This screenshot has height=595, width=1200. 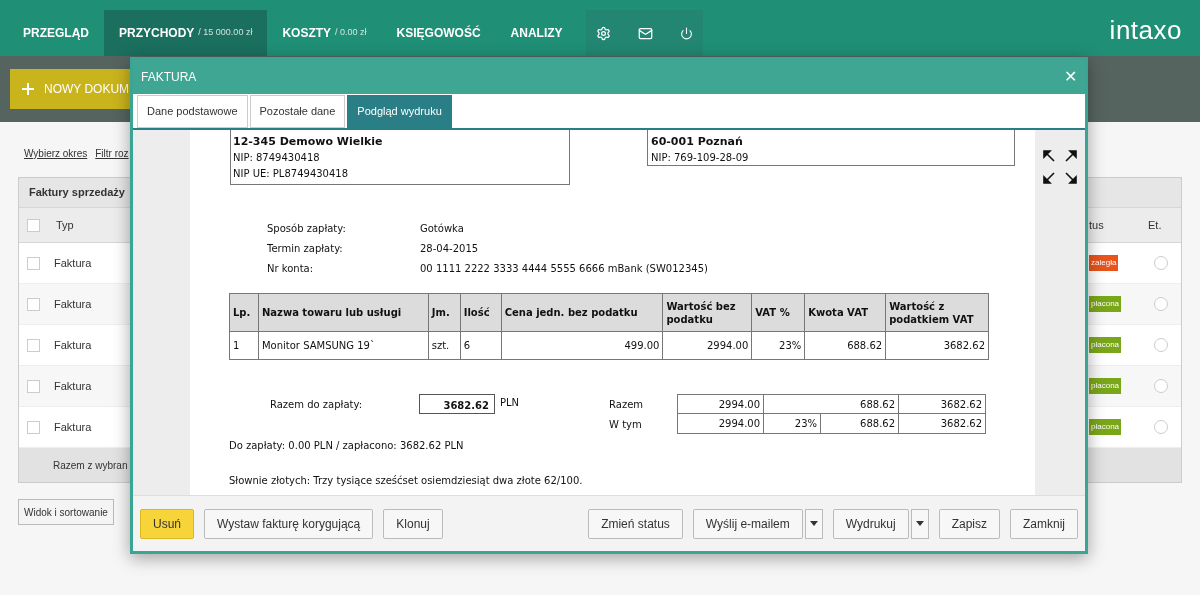 I want to click on status-badge: zaległa, so click(x=1104, y=263).